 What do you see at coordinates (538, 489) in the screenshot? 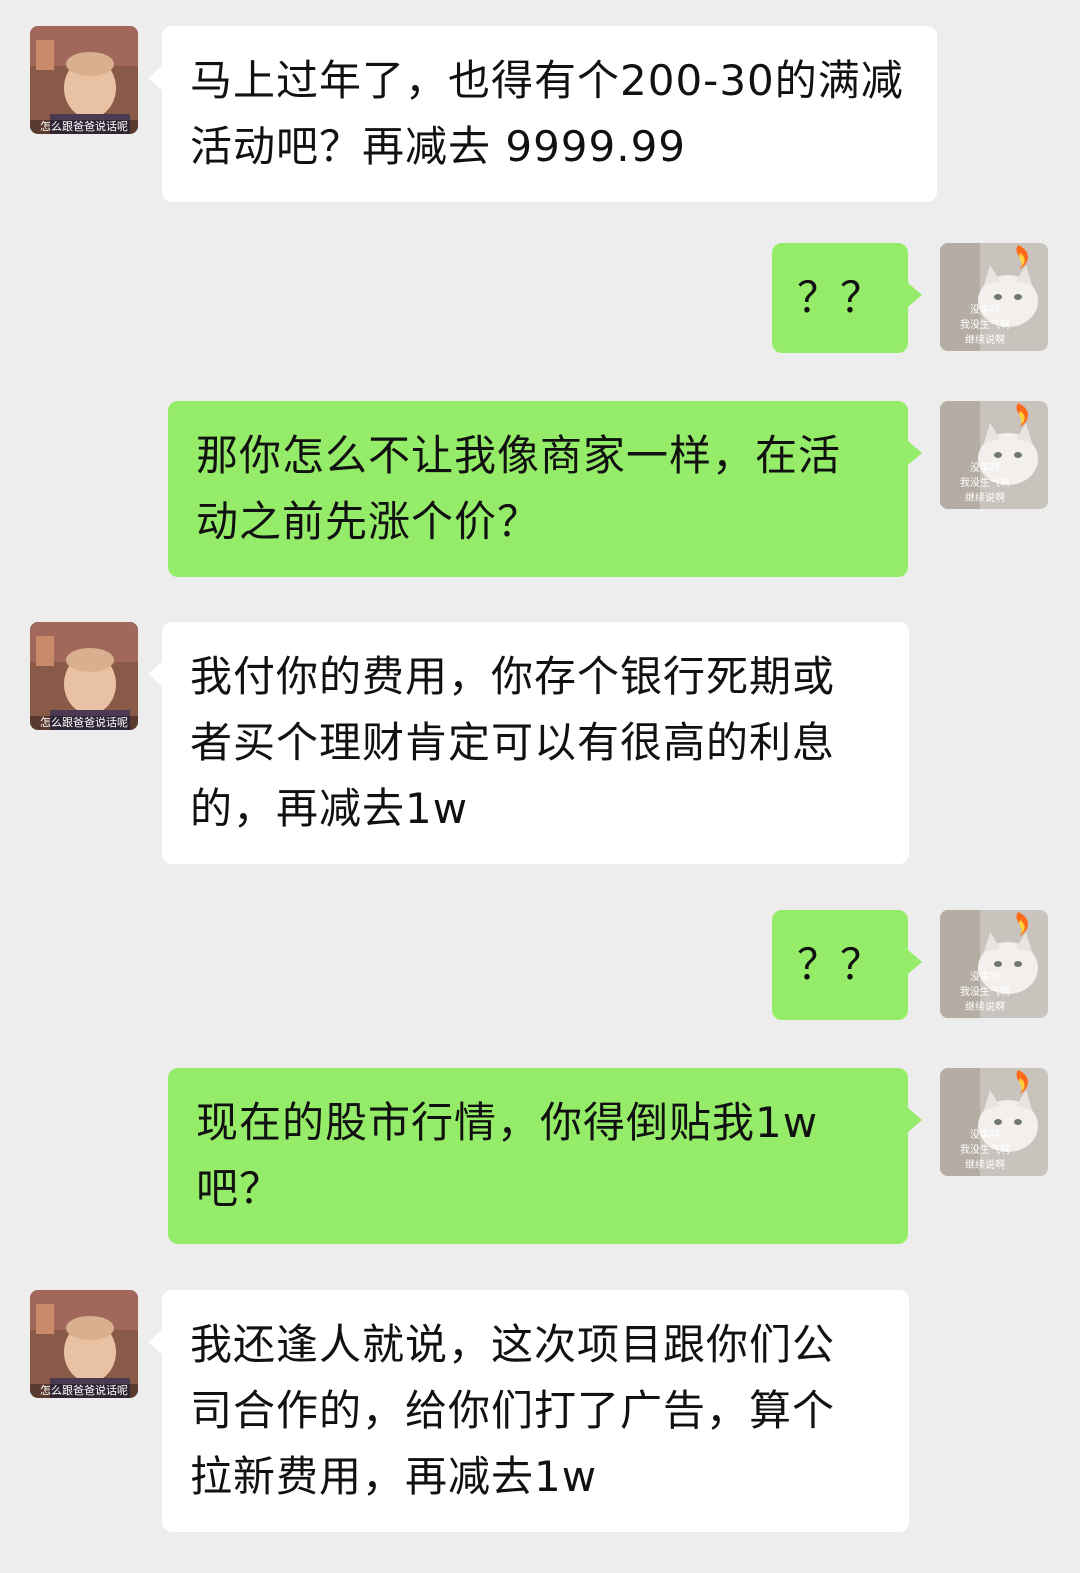
I see `message-bubble-outgoing: 那你怎么不让我像商家一样，在活 动之前先涨个价？` at bounding box center [538, 489].